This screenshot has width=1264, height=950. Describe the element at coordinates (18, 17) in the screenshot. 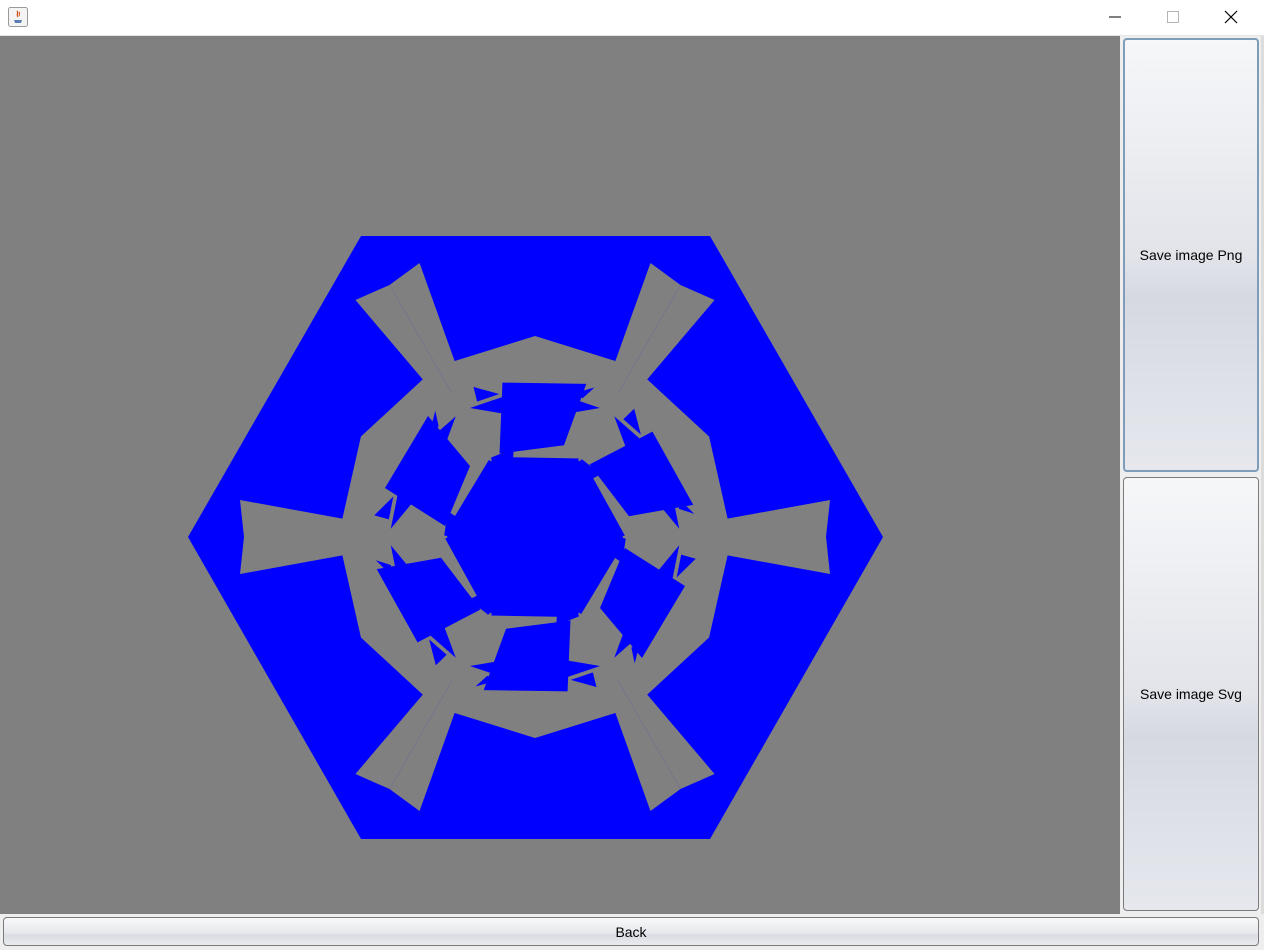

I see `java-app-icon` at that location.